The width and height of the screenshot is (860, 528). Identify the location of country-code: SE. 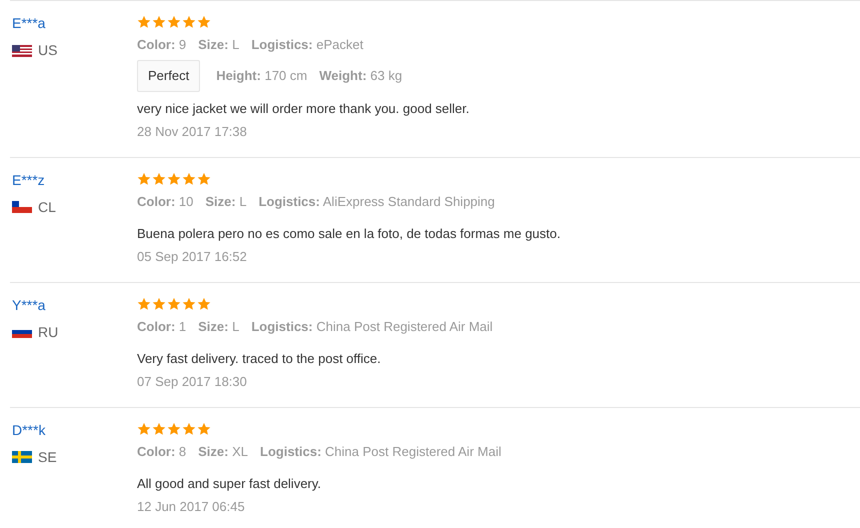
(47, 457).